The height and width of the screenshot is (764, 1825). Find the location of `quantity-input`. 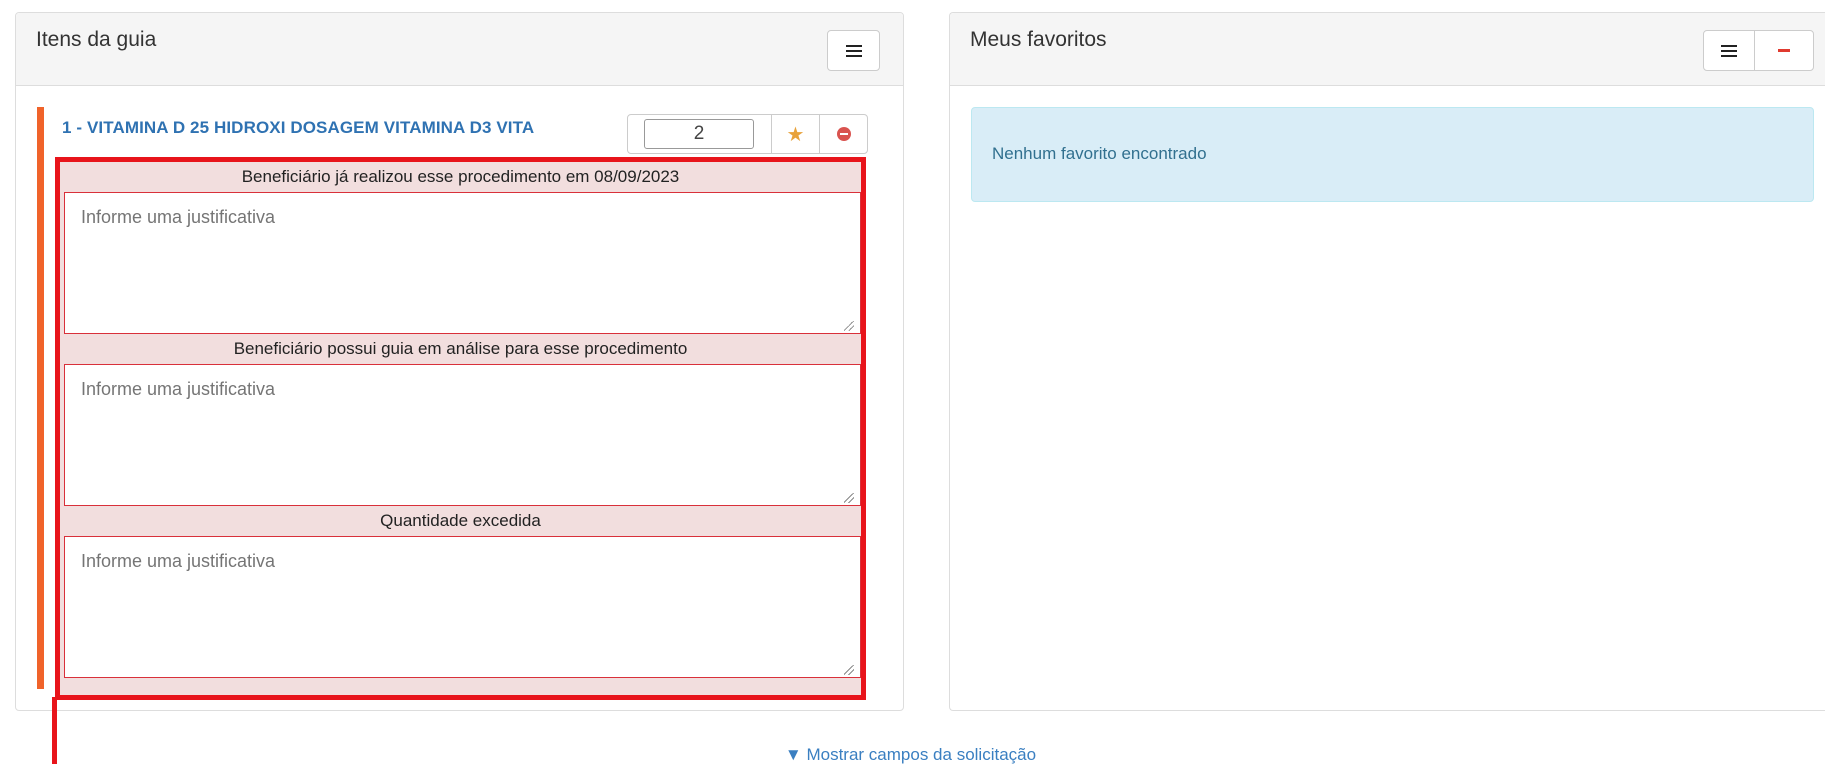

quantity-input is located at coordinates (699, 134).